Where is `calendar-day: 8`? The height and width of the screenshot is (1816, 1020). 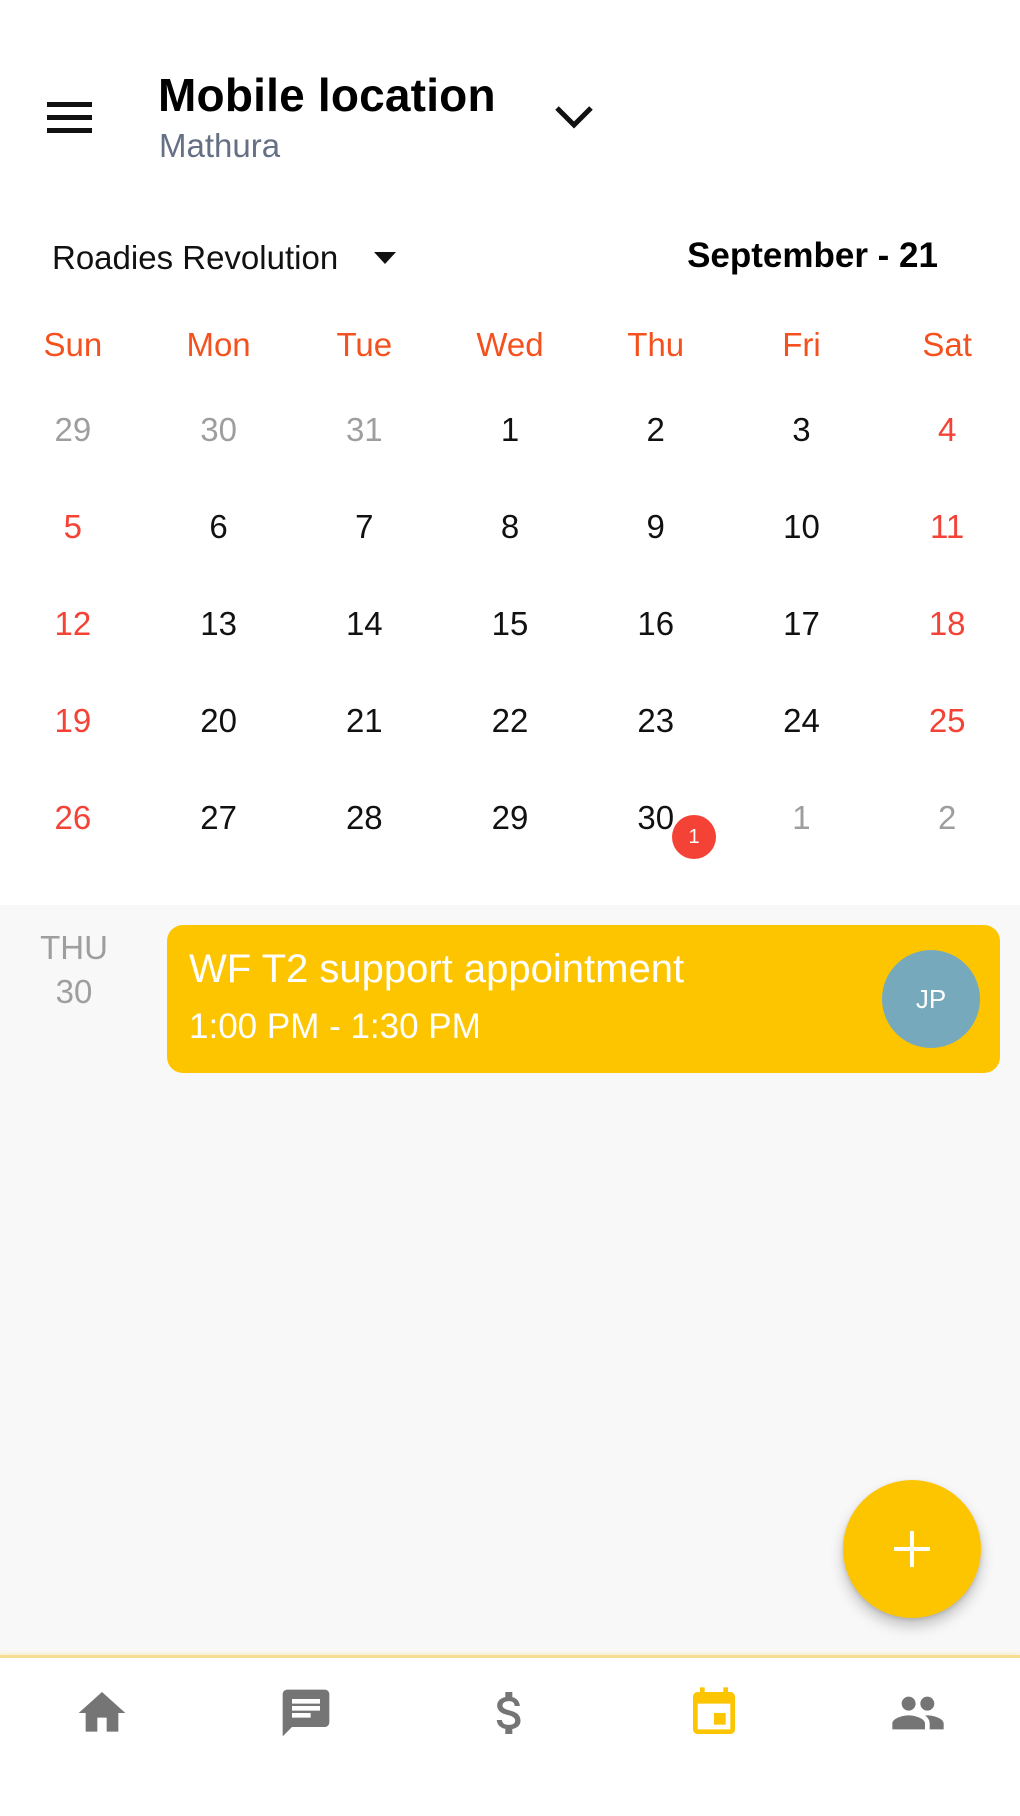 calendar-day: 8 is located at coordinates (510, 550).